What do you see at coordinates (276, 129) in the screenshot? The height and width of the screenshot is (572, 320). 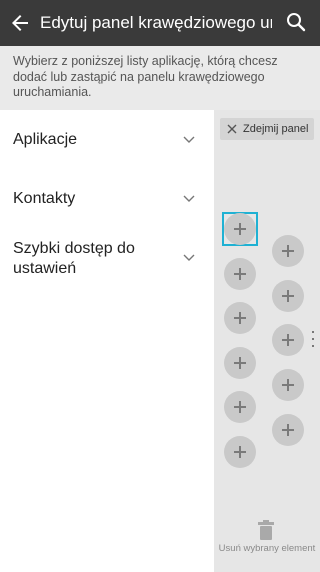 I see `remove-panel-label: Zdejmij panel` at bounding box center [276, 129].